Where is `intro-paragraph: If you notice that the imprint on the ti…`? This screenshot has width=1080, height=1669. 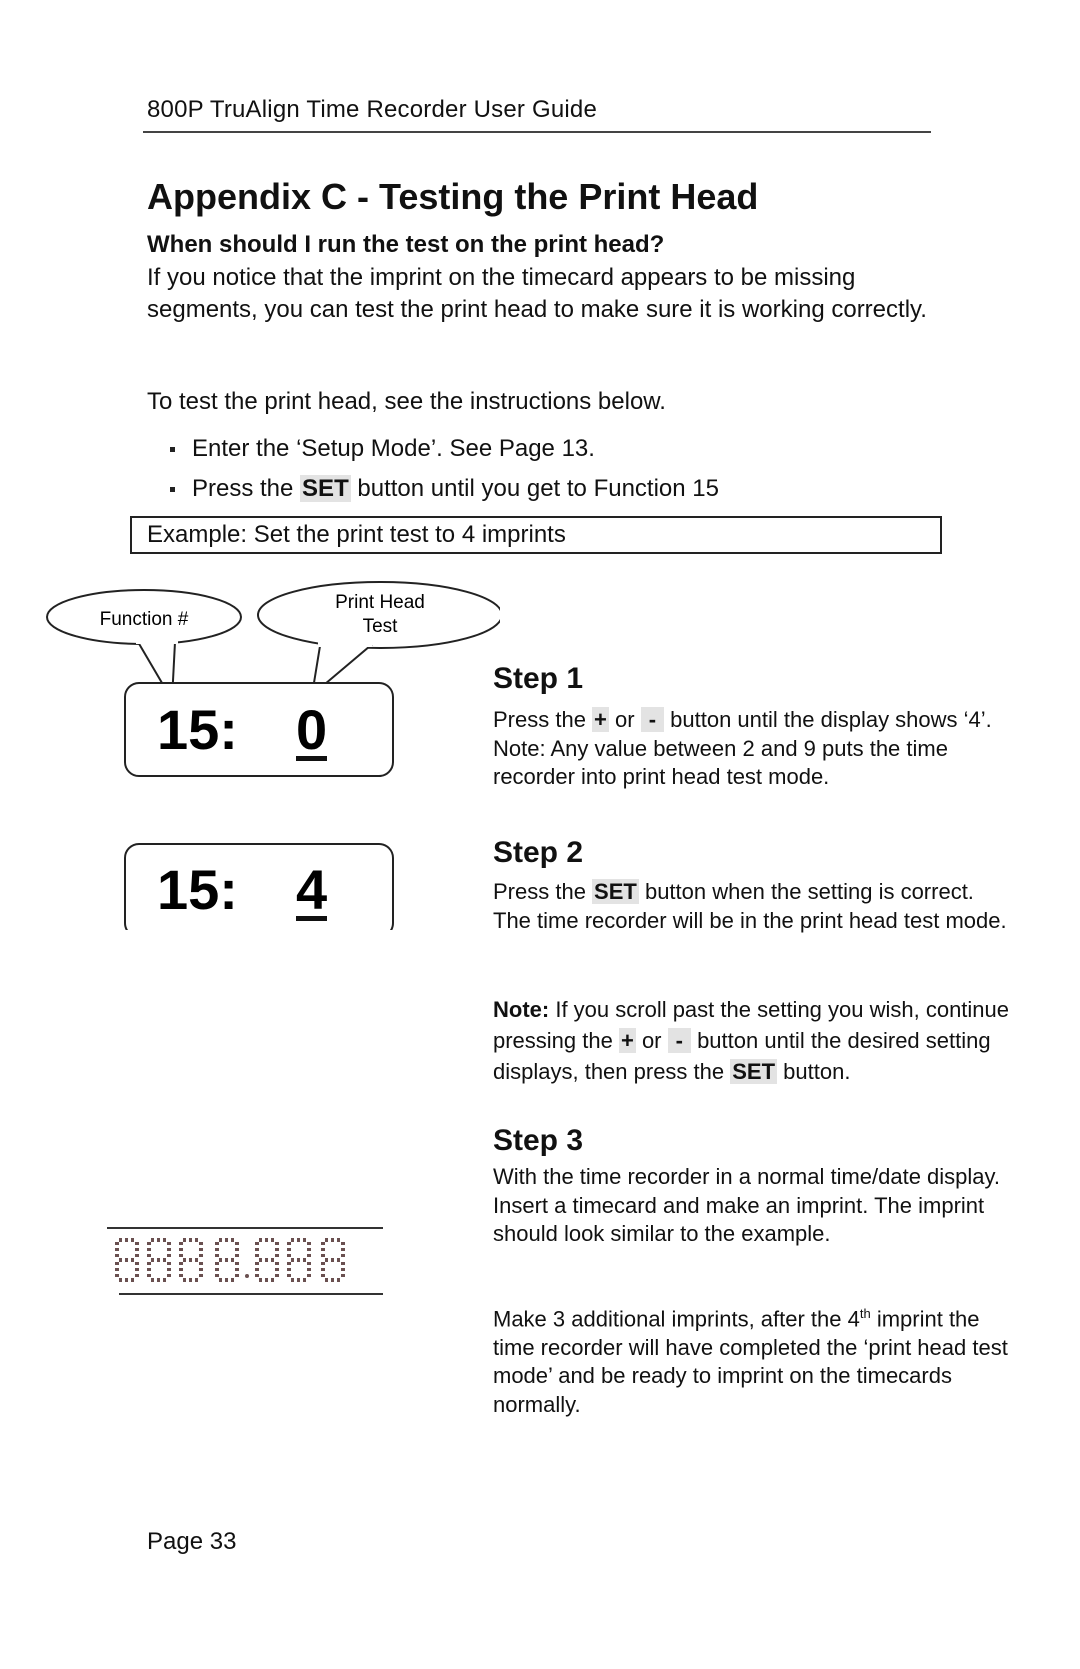 intro-paragraph: If you notice that the imprint on the ti… is located at coordinates (537, 293).